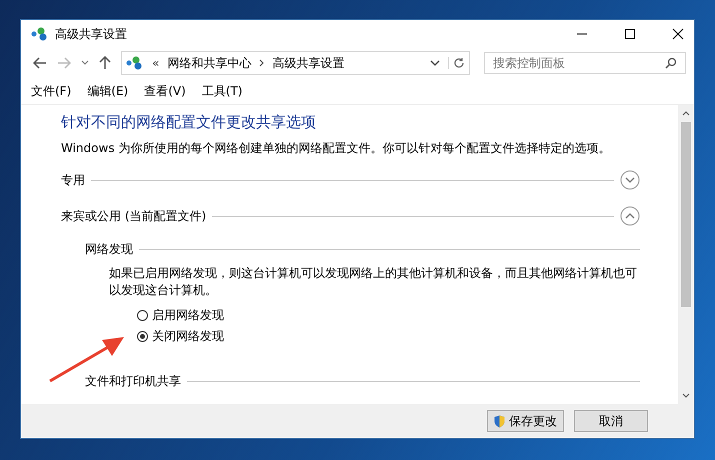 The image size is (715, 460). I want to click on profile-header: 来宾或公用 (当前配置文件), so click(133, 216).